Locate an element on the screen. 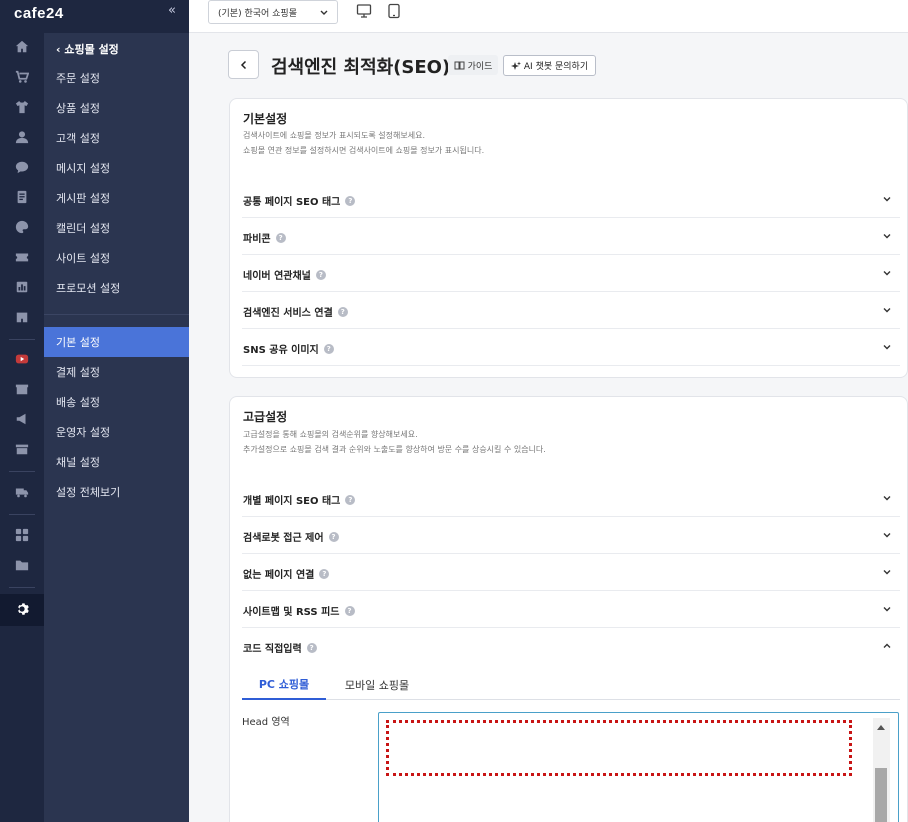  ai-chatbot-label: AI 챗봇 문의하기 is located at coordinates (556, 67).